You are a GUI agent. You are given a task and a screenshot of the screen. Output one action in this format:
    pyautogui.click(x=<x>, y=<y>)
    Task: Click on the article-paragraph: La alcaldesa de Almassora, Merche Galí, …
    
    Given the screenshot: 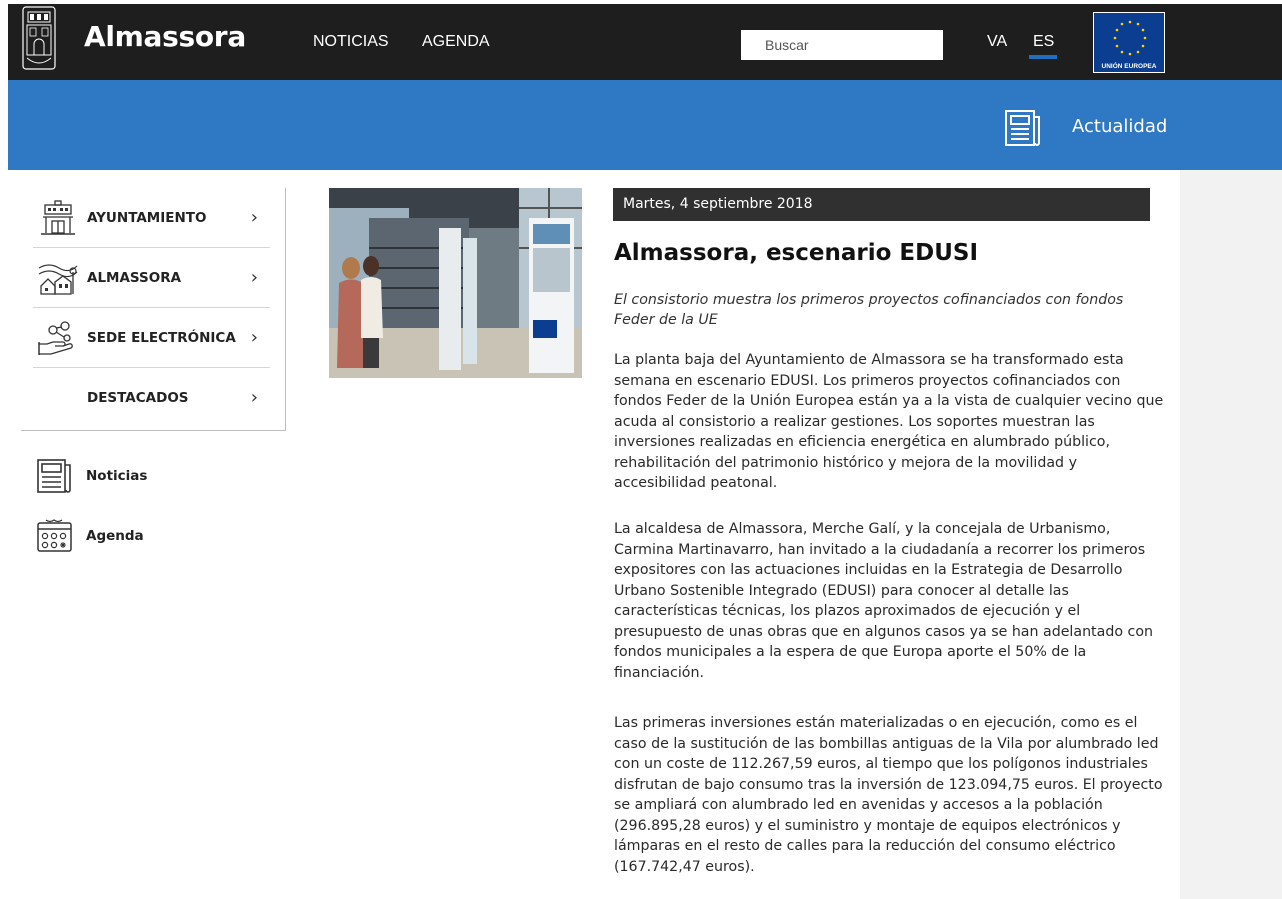 What is the action you would take?
    pyautogui.click(x=883, y=601)
    